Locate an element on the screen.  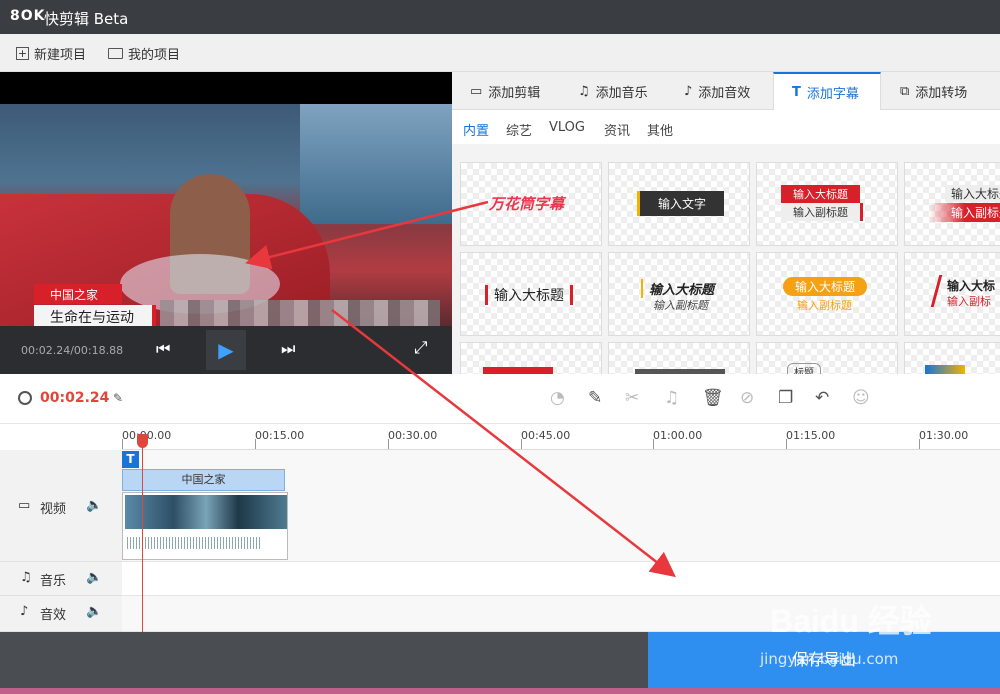
tab-label: 添加音效 is located at coordinates (724, 93).